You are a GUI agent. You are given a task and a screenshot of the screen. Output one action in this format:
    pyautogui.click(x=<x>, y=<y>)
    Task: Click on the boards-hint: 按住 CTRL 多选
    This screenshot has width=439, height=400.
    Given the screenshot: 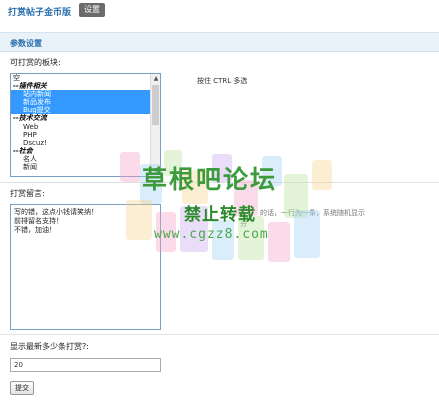 What is the action you would take?
    pyautogui.click(x=222, y=81)
    